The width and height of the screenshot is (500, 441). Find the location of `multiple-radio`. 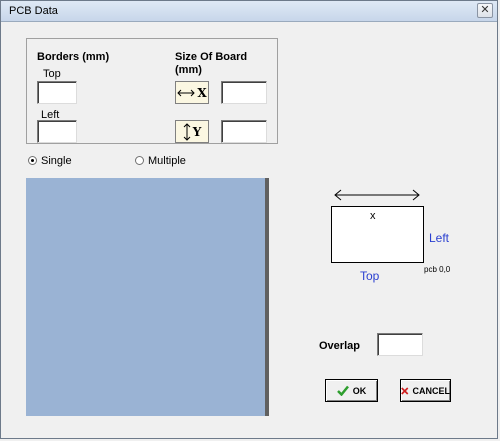

multiple-radio is located at coordinates (139, 160).